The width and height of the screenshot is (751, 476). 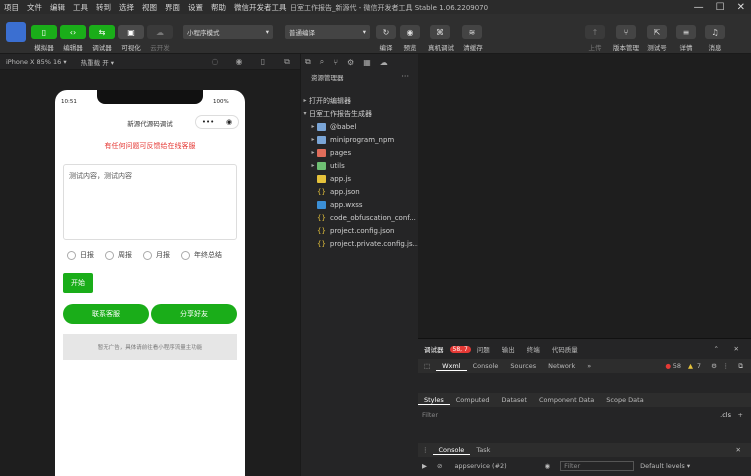 What do you see at coordinates (561, 366) in the screenshot?
I see `tab-network: Network` at bounding box center [561, 366].